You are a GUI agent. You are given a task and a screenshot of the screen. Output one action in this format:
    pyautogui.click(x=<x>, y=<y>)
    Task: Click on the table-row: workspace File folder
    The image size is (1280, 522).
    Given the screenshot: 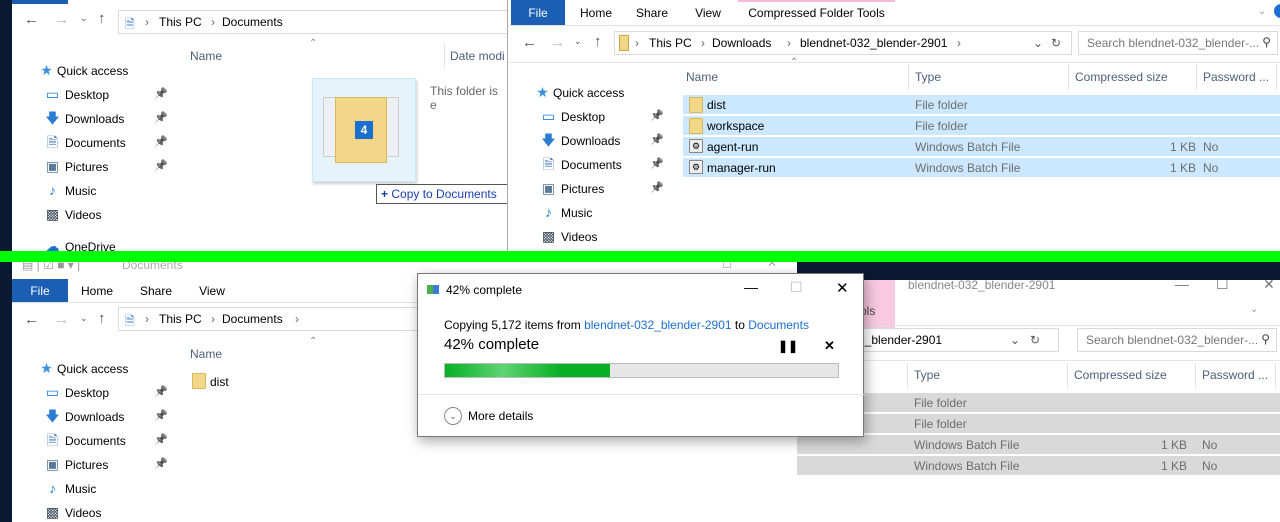 What is the action you would take?
    pyautogui.click(x=981, y=126)
    